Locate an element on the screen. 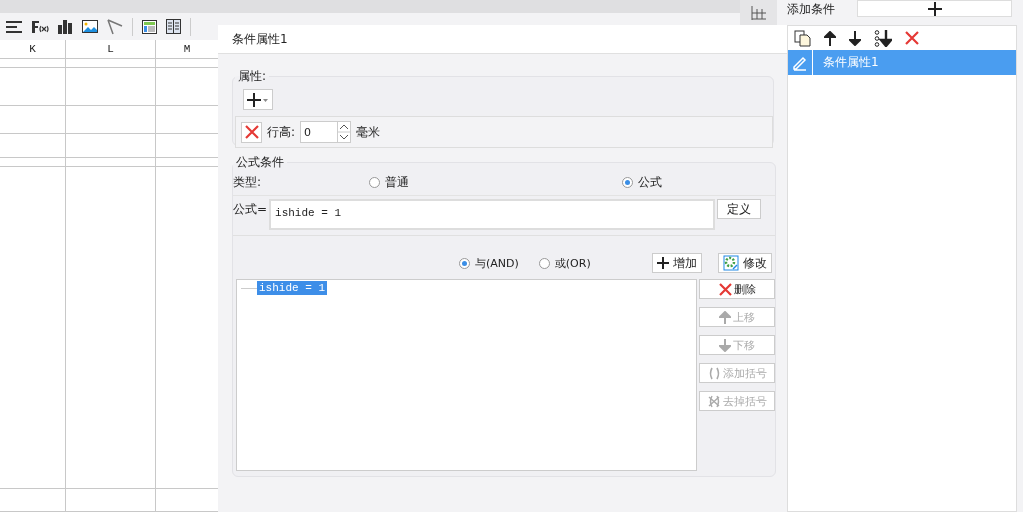 The image size is (1023, 512). image-icon is located at coordinates (90, 26).